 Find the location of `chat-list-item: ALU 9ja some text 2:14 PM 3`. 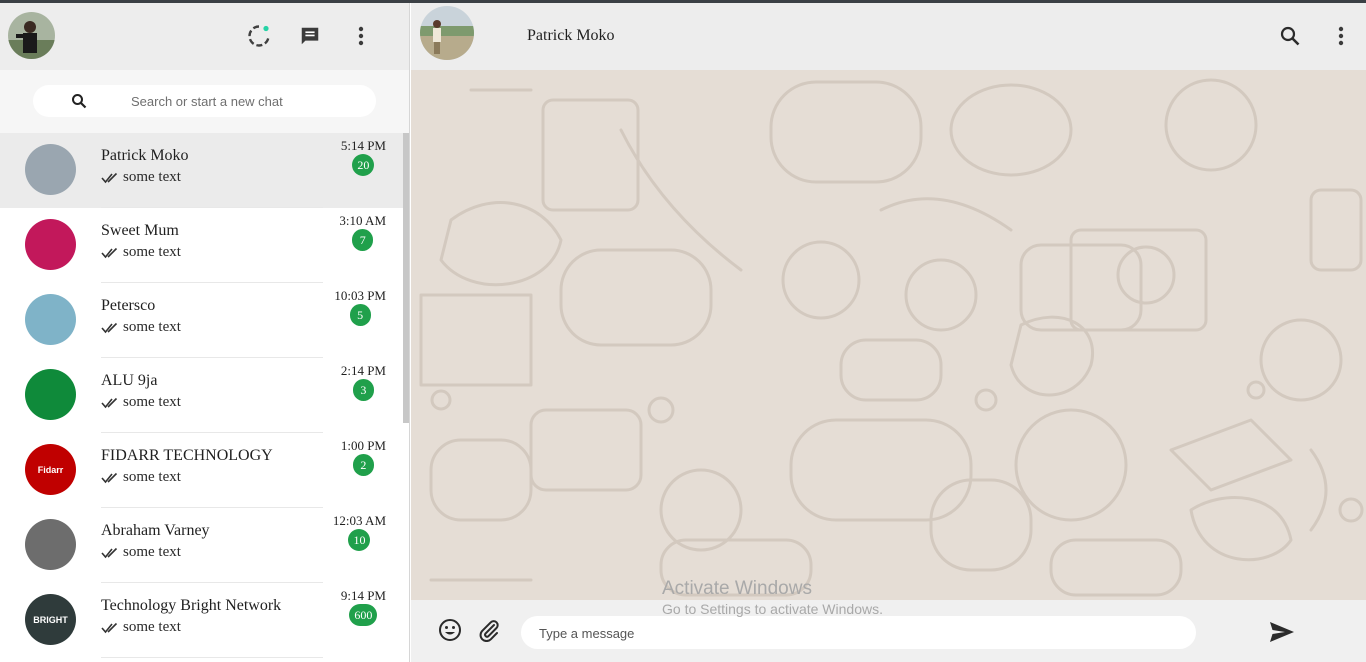

chat-list-item: ALU 9ja some text 2:14 PM 3 is located at coordinates (204, 395).